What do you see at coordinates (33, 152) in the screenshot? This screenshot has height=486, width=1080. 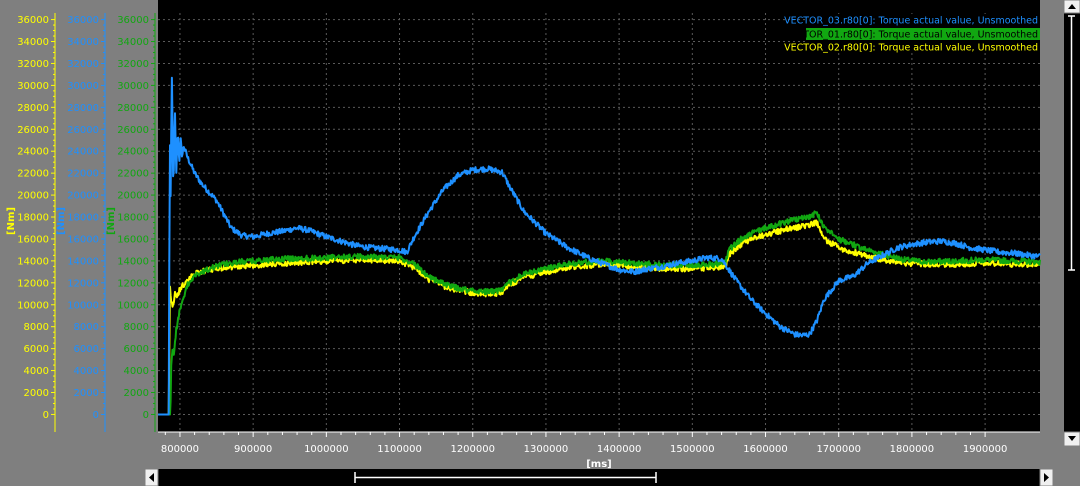 I see `y-tick-label-0-12: 24000` at bounding box center [33, 152].